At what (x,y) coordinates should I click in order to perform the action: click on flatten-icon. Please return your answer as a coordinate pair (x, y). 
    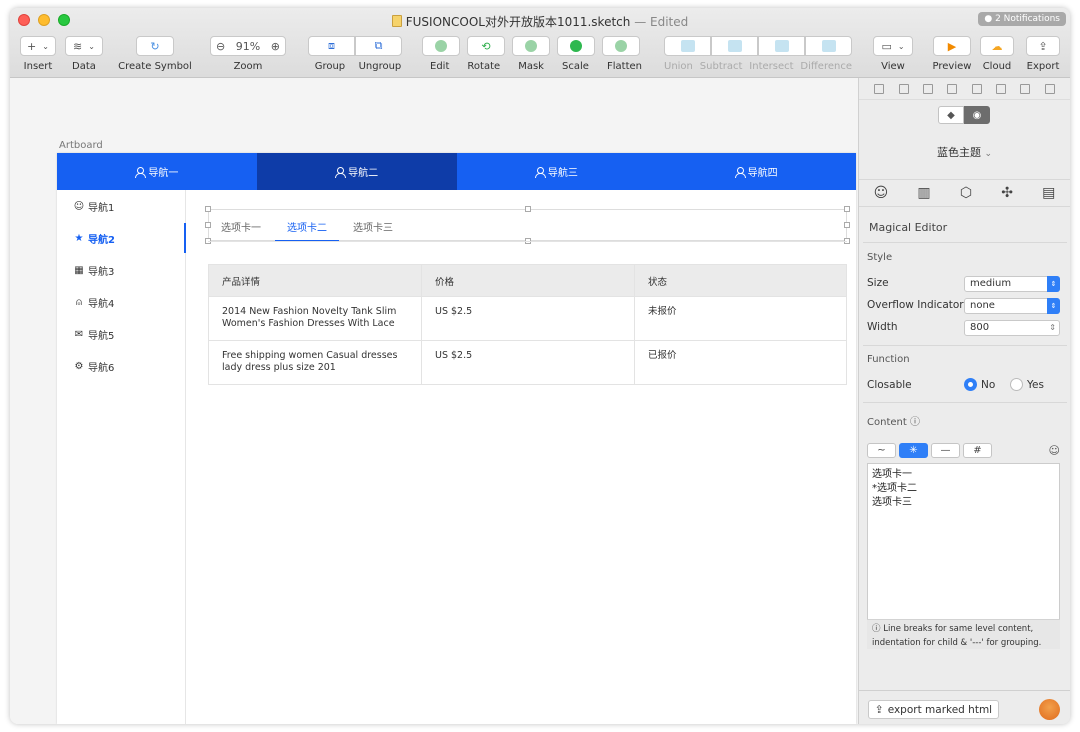
    Looking at the image, I should click on (621, 46).